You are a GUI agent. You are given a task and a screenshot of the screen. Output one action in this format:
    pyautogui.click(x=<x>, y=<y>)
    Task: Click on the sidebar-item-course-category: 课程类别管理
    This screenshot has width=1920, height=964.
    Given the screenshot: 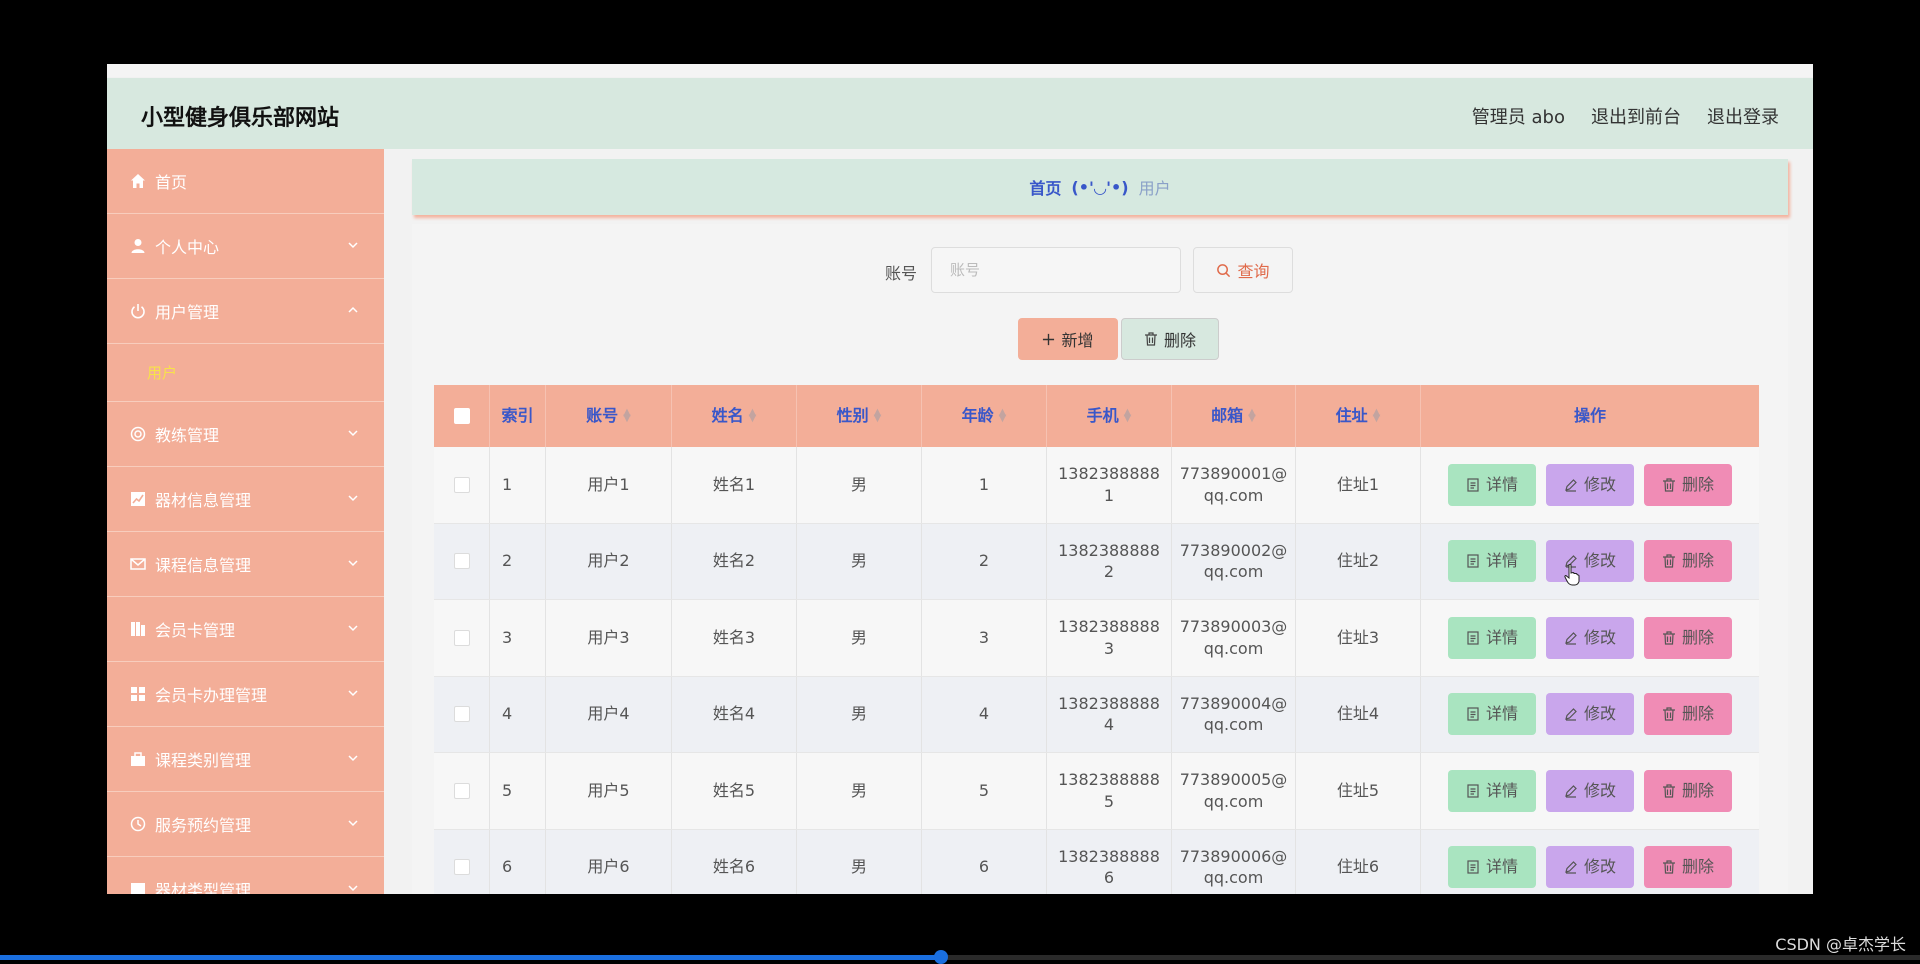 What is the action you would take?
    pyautogui.click(x=245, y=759)
    